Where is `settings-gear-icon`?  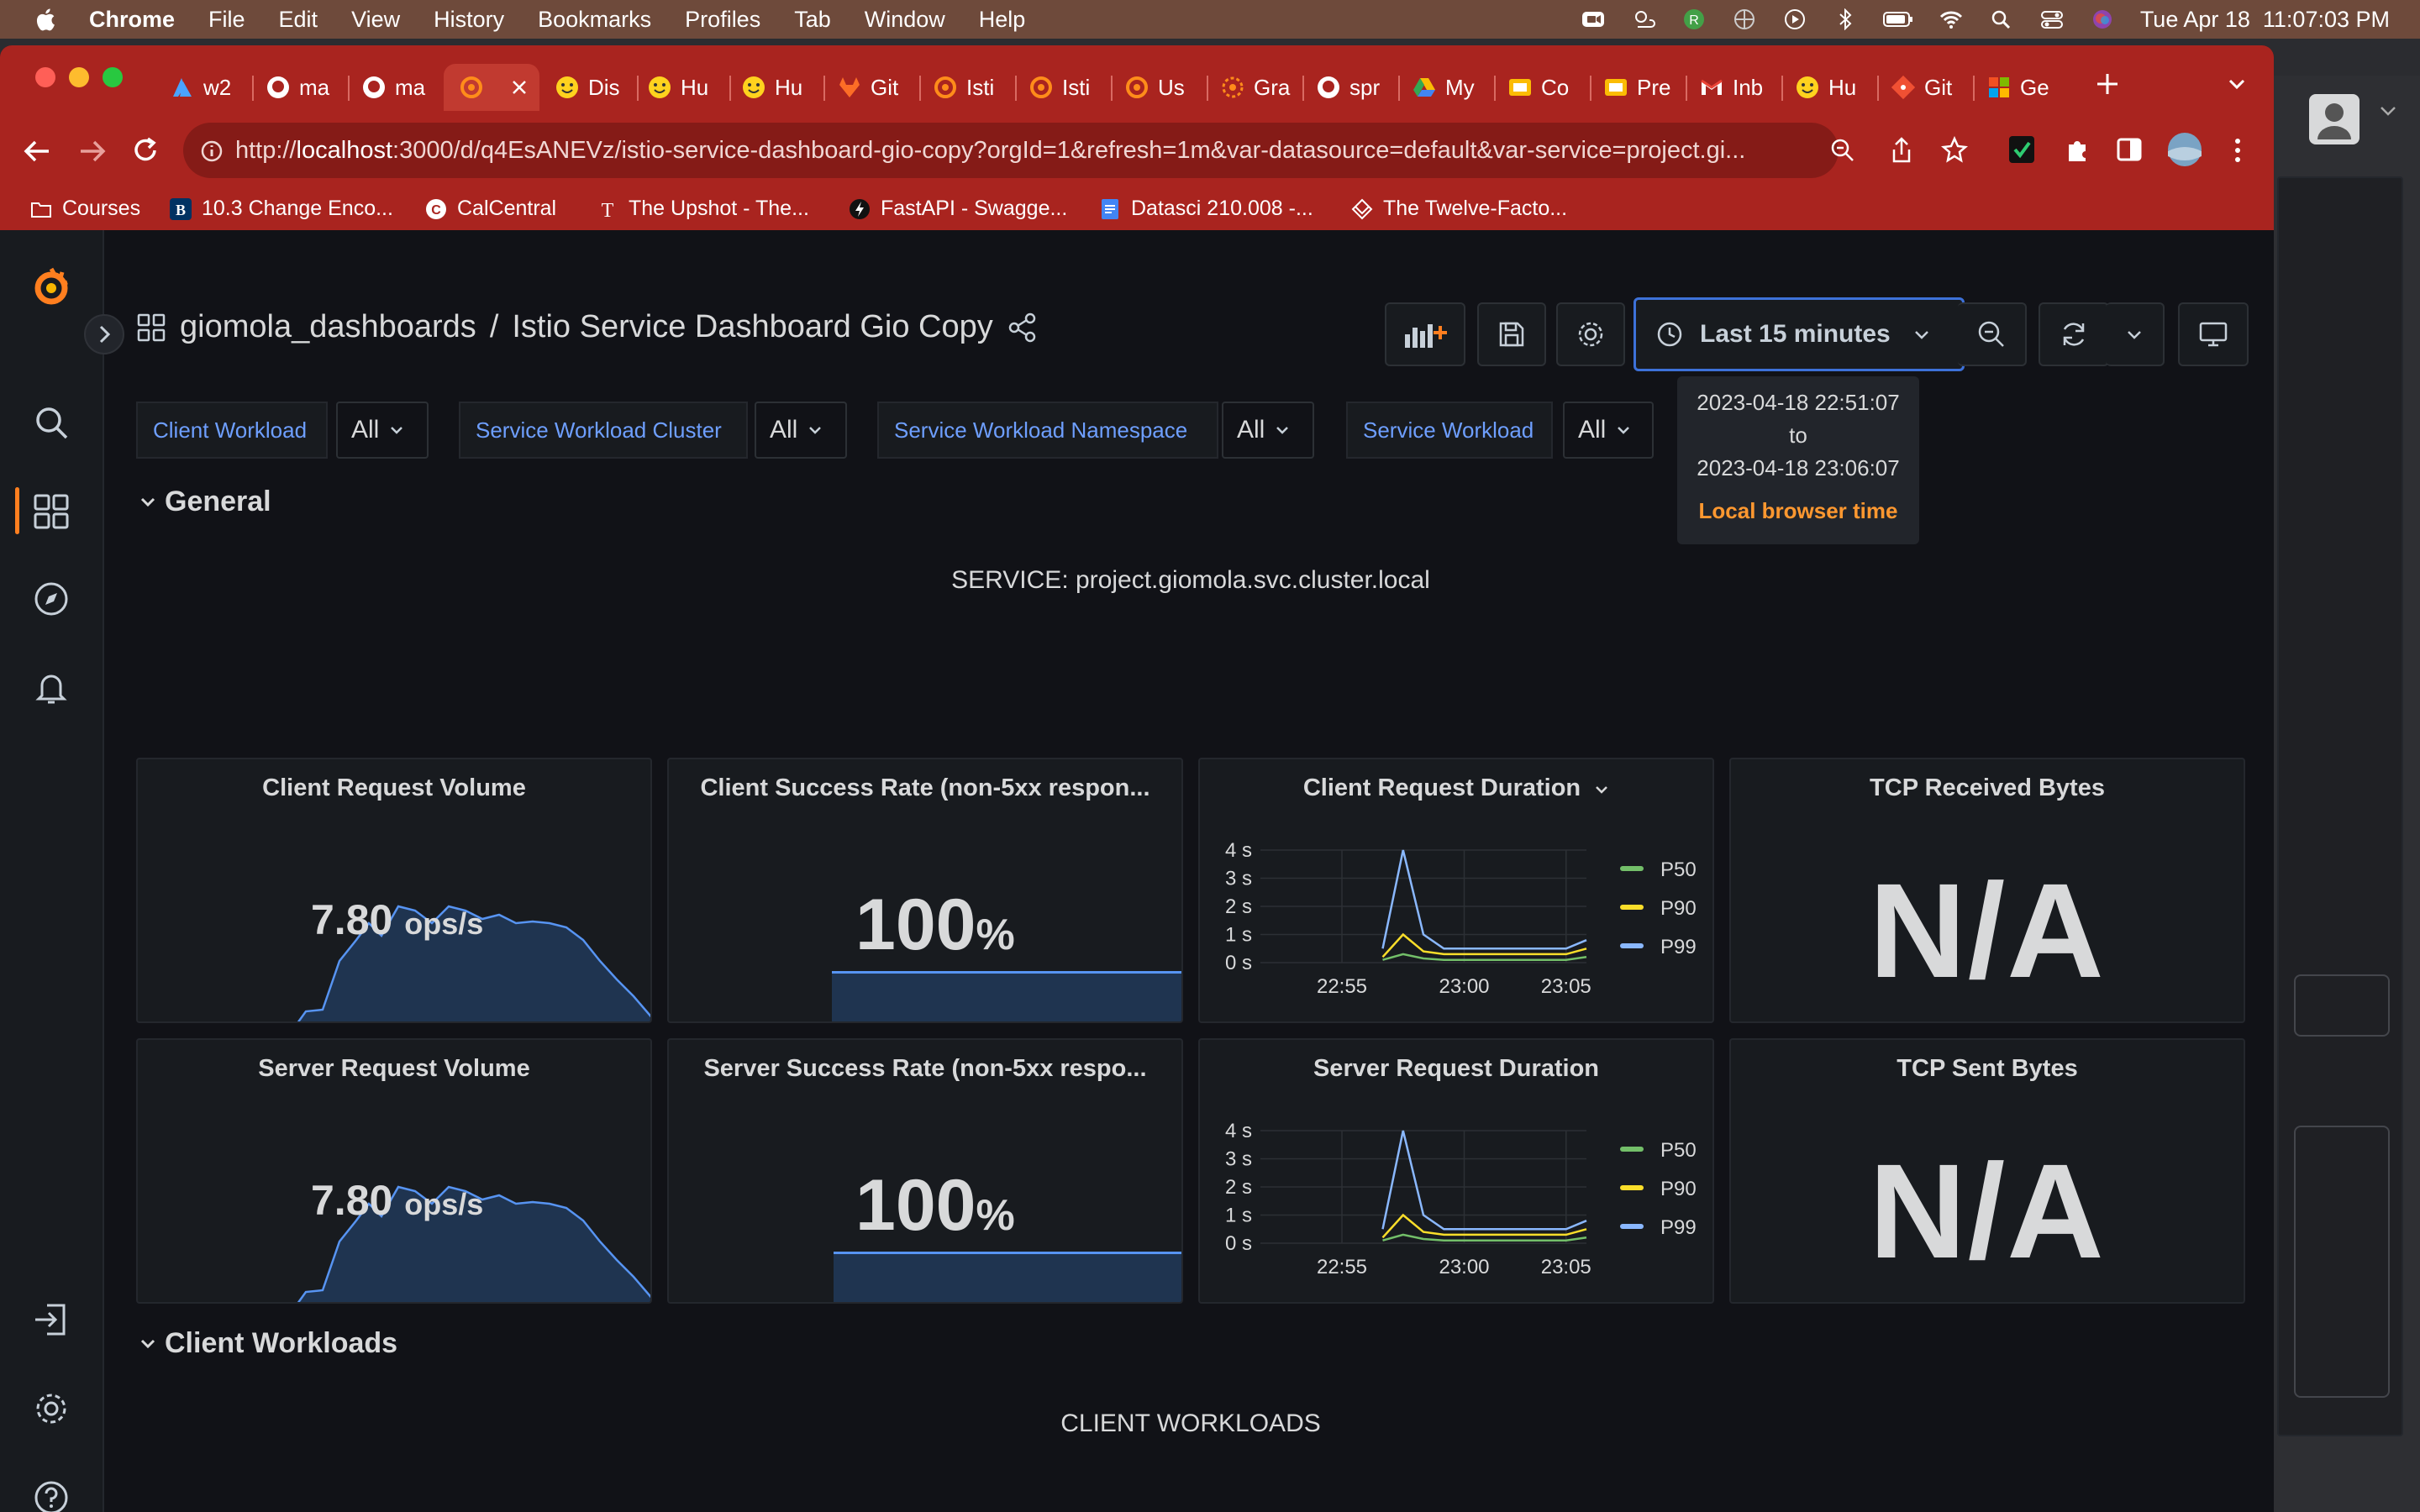
settings-gear-icon is located at coordinates (52, 1408).